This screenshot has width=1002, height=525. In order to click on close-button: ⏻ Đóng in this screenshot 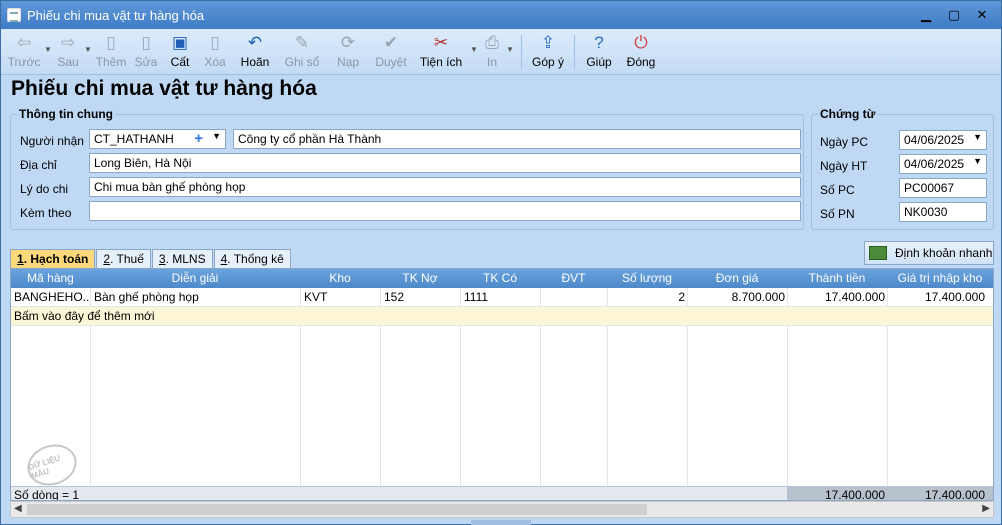, I will do `click(641, 52)`.